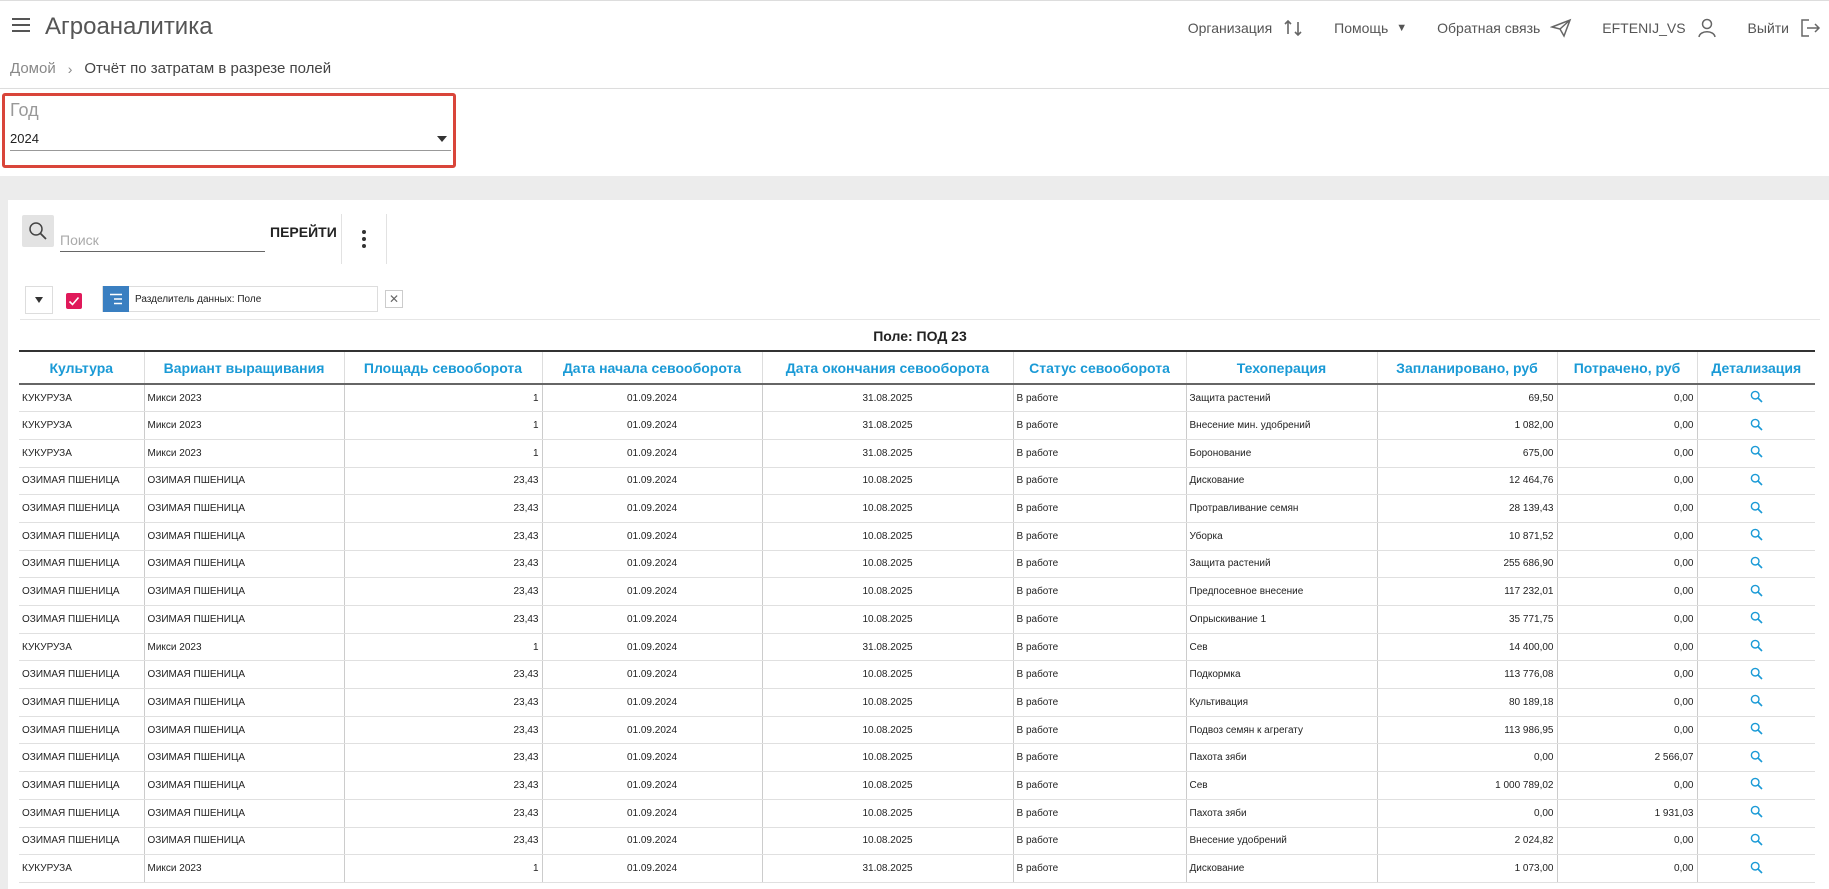  I want to click on data-split-toolbar: Разделитель данных: Поле ✕, so click(925, 300).